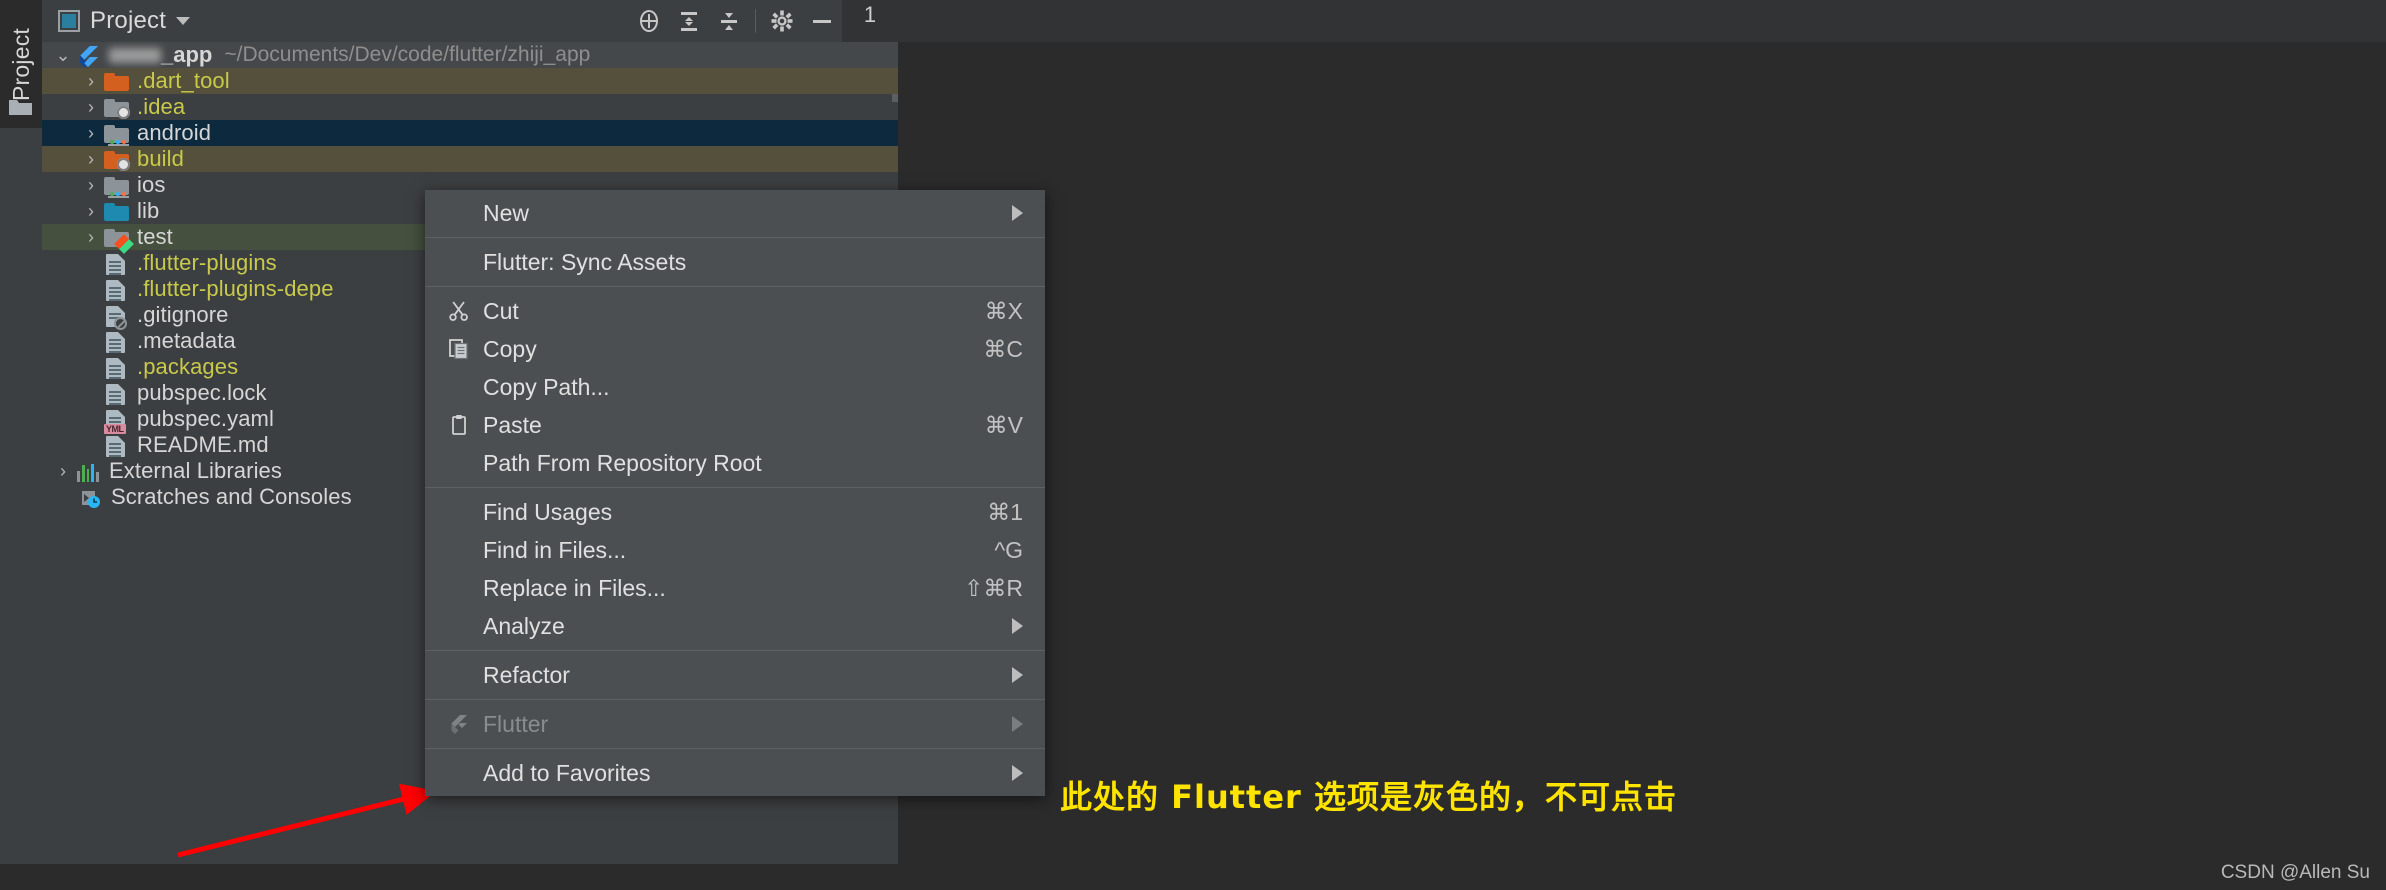 The image size is (2386, 890). I want to click on file-yaml-icon: YML, so click(117, 421).